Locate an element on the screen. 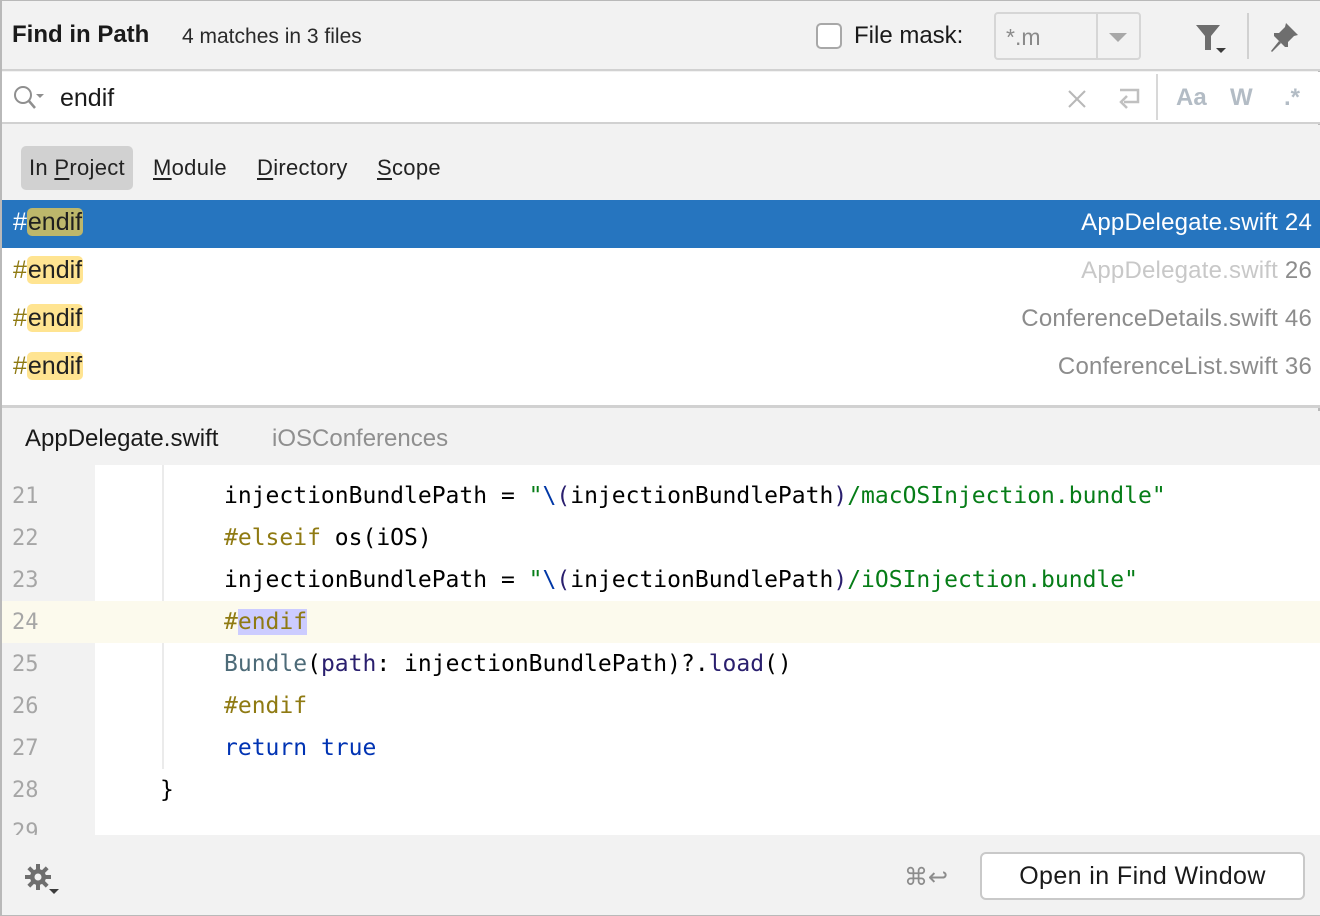 This screenshot has height=916, width=1320. line-number: 24 is located at coordinates (25, 622).